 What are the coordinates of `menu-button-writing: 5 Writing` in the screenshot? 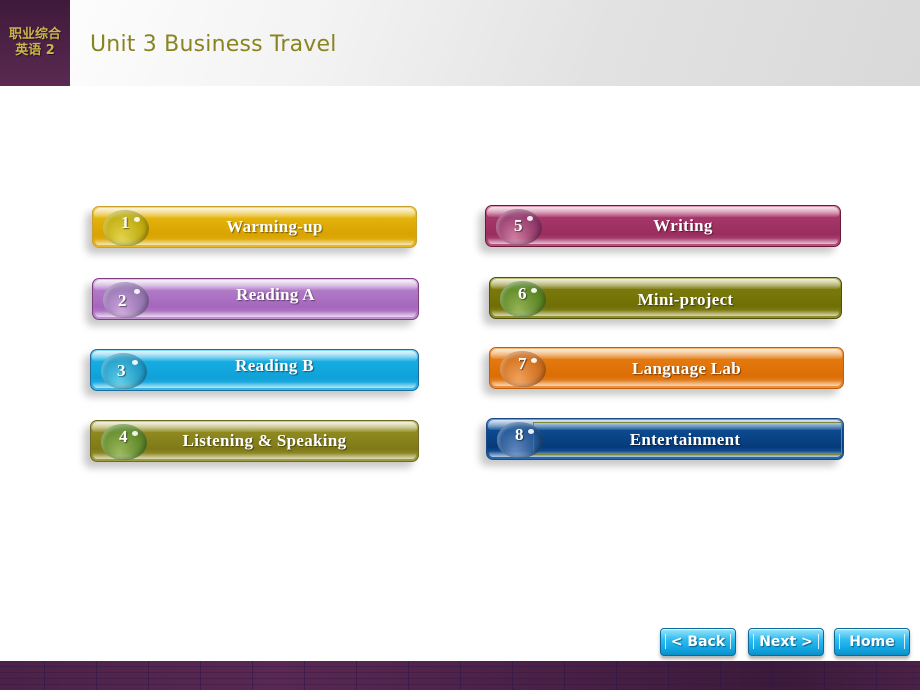 It's located at (663, 226).